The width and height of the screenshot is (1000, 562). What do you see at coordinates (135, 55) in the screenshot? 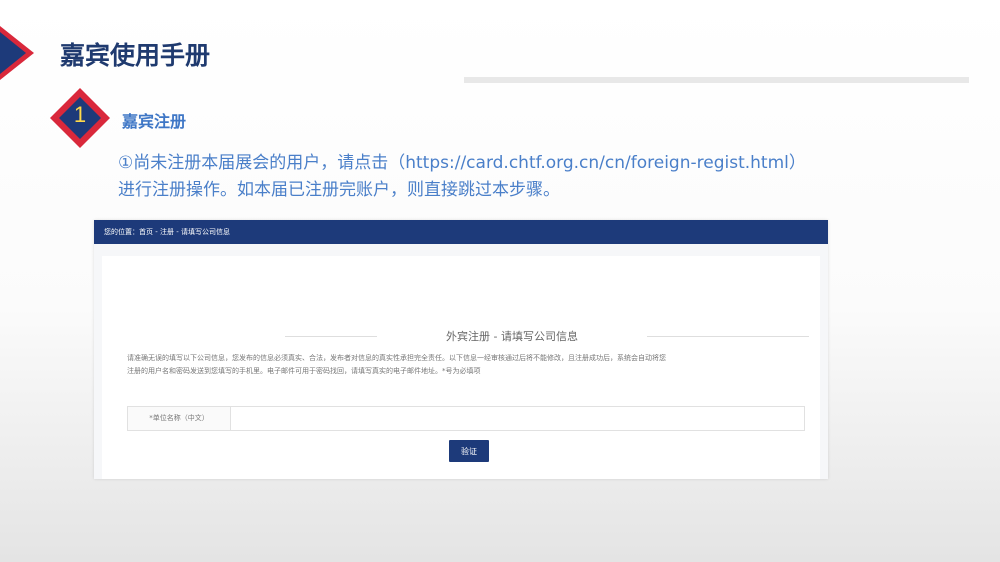
I see `slide-title: 嘉宾使用手册` at bounding box center [135, 55].